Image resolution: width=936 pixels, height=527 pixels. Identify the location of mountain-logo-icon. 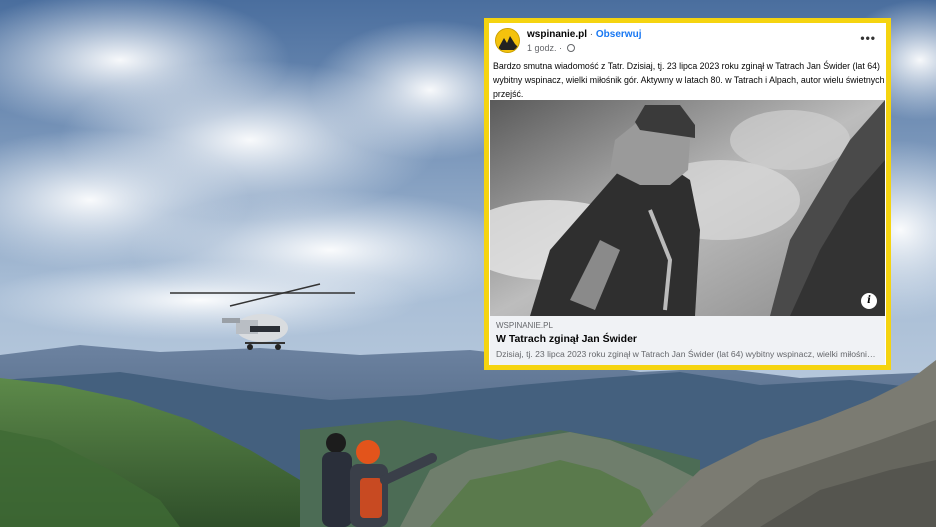
(507, 40).